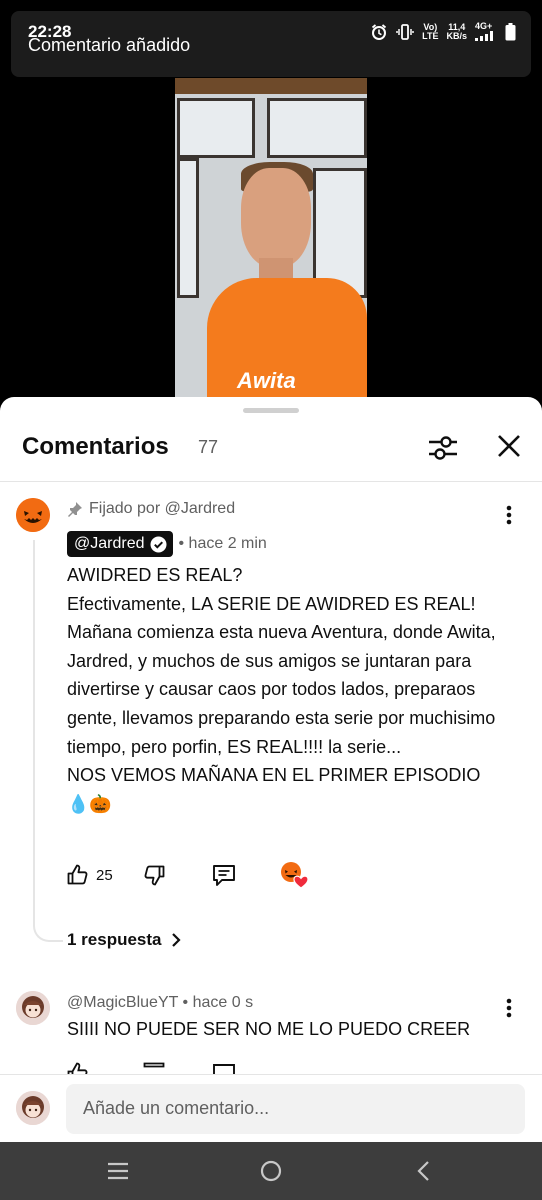  Describe the element at coordinates (405, 31) in the screenshot. I see `vibrate-icon` at that location.